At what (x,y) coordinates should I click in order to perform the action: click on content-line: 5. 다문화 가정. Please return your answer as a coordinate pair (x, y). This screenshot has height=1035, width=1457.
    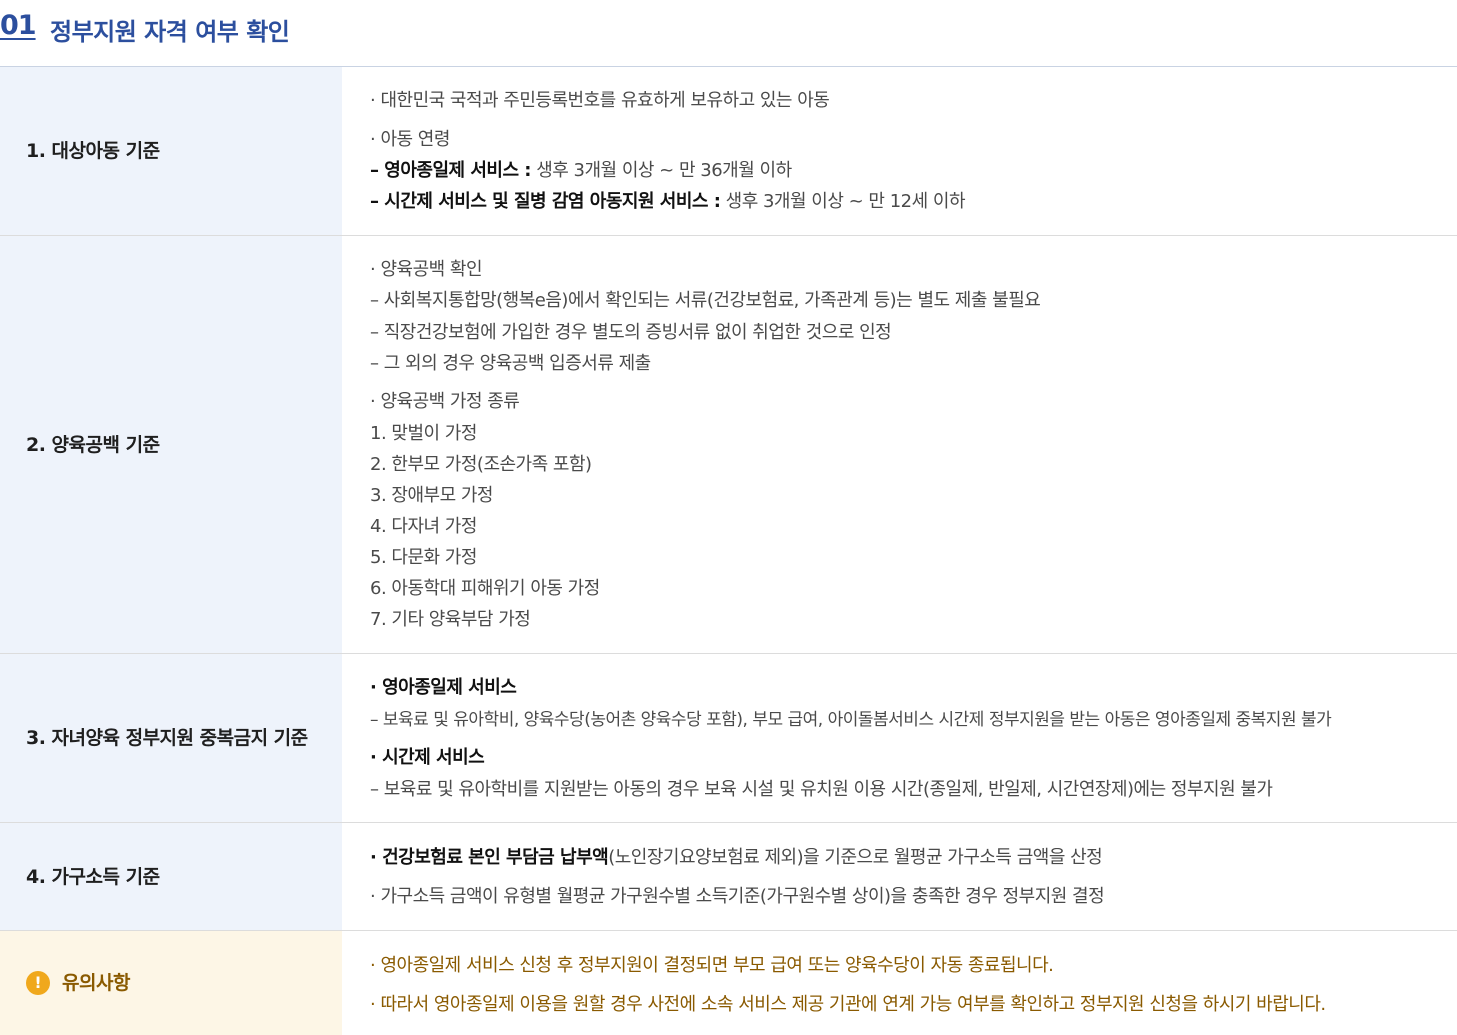
    Looking at the image, I should click on (423, 557).